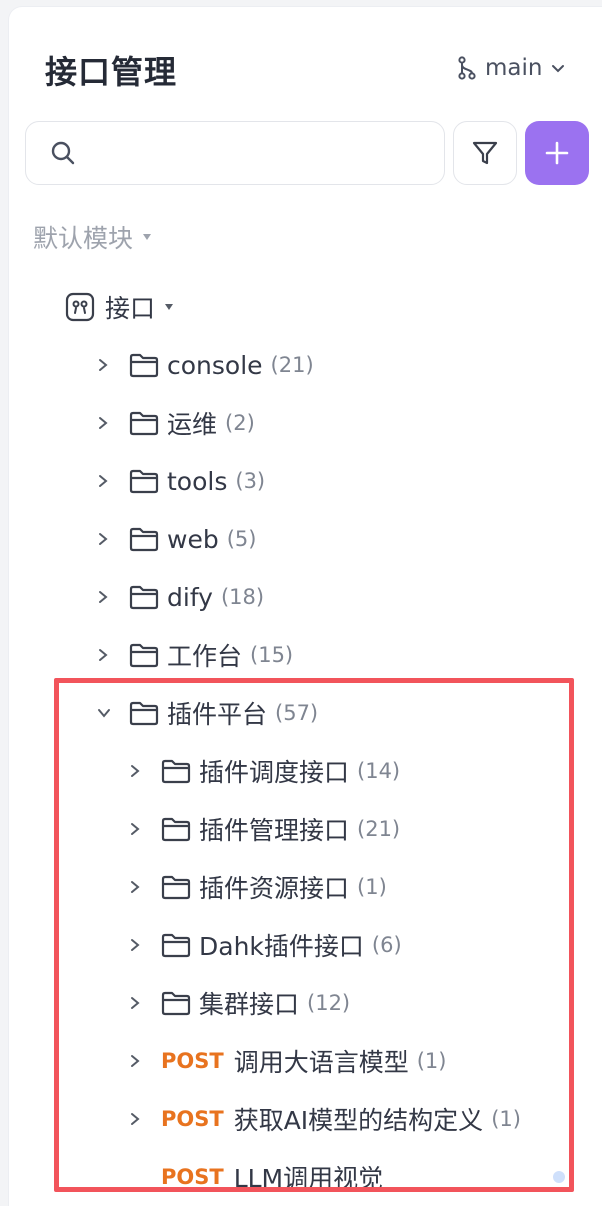  Describe the element at coordinates (130, 308) in the screenshot. I see `api-root-label: 接口` at that location.